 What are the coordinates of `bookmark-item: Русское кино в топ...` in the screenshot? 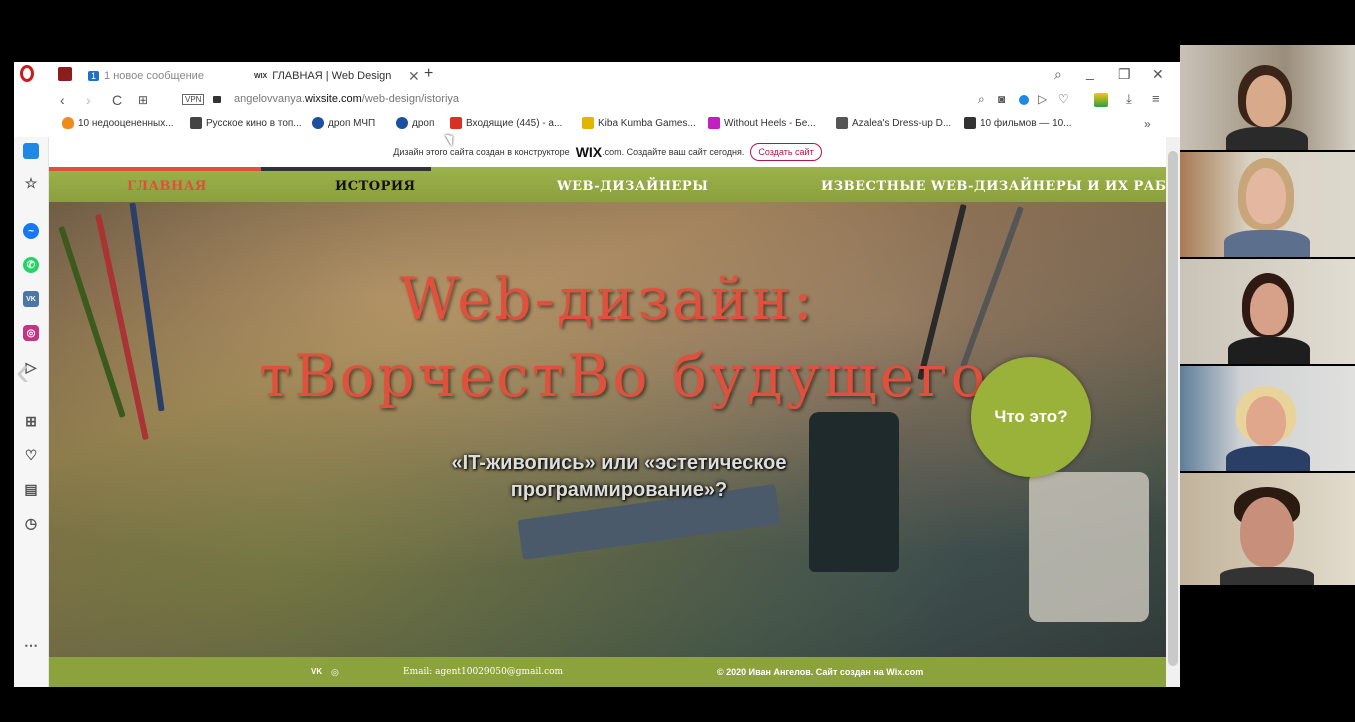 It's located at (246, 123).